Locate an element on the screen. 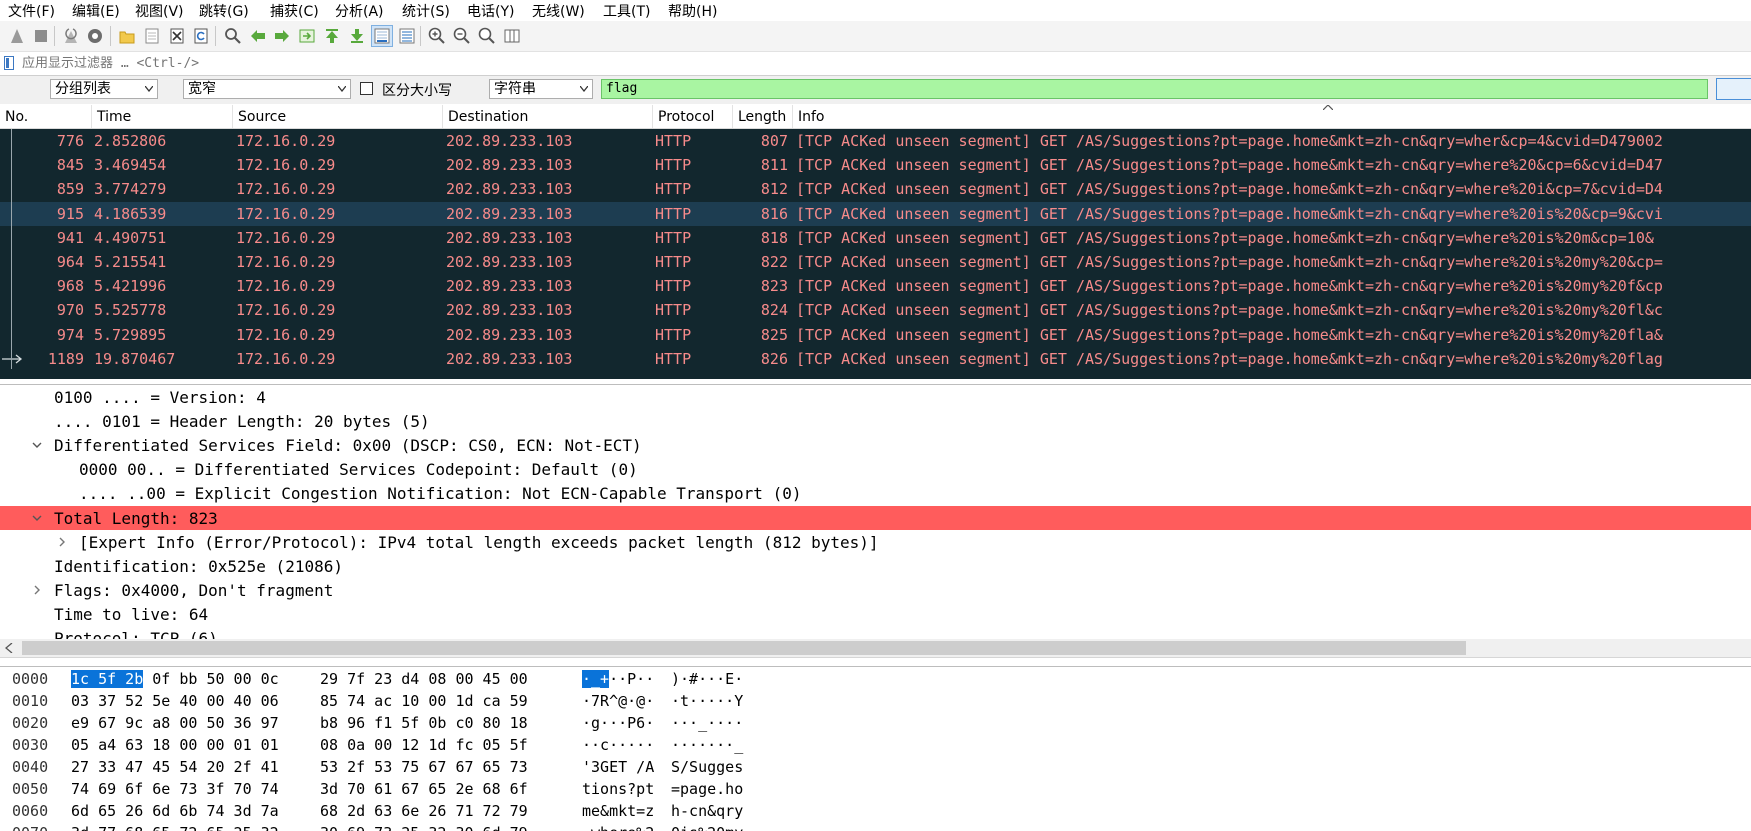 This screenshot has width=1751, height=831. go-to-packet-button is located at coordinates (307, 36).